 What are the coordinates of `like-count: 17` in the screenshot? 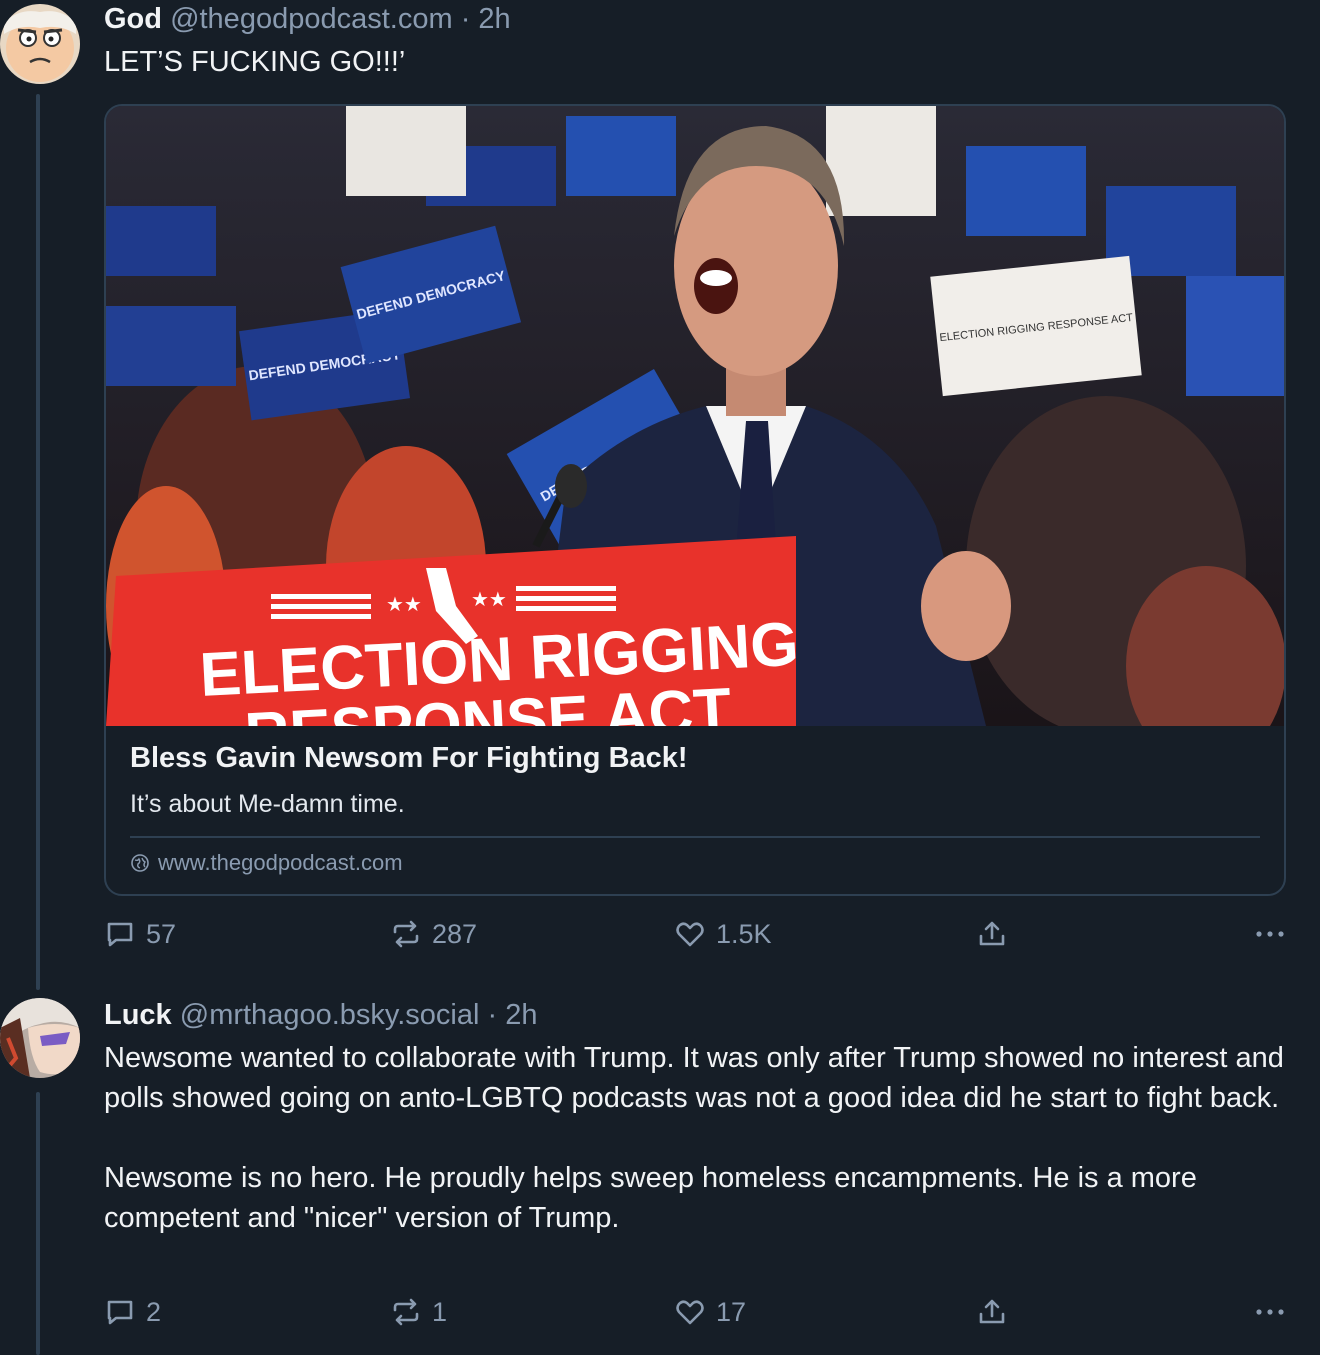 It's located at (731, 1311).